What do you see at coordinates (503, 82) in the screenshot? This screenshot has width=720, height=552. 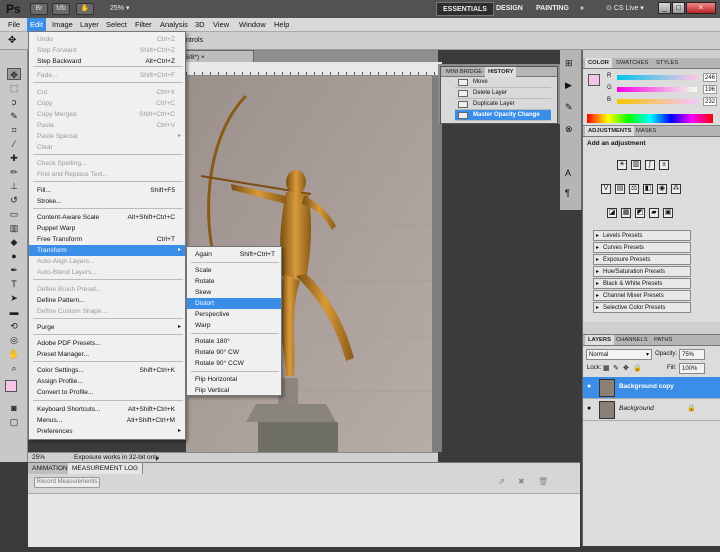 I see `history-item: Move` at bounding box center [503, 82].